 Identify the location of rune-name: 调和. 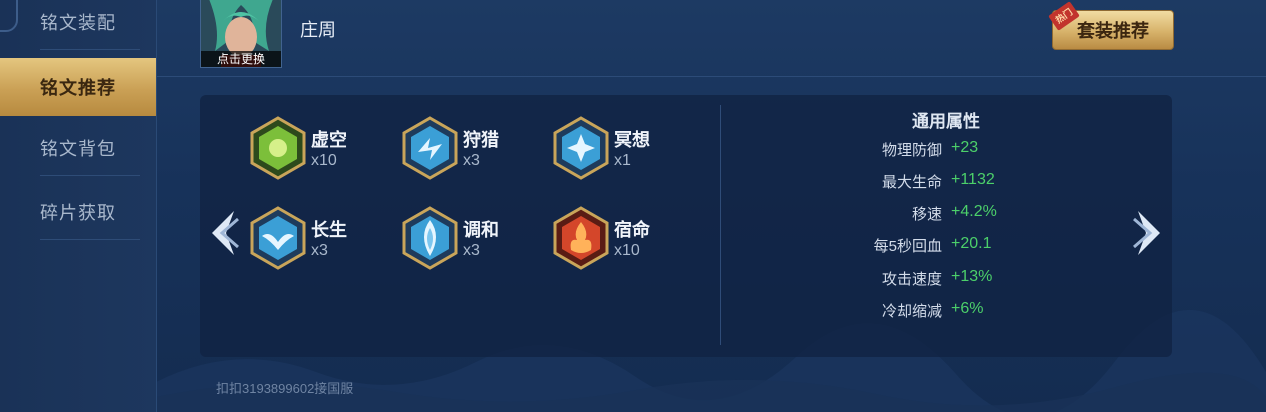
(481, 230).